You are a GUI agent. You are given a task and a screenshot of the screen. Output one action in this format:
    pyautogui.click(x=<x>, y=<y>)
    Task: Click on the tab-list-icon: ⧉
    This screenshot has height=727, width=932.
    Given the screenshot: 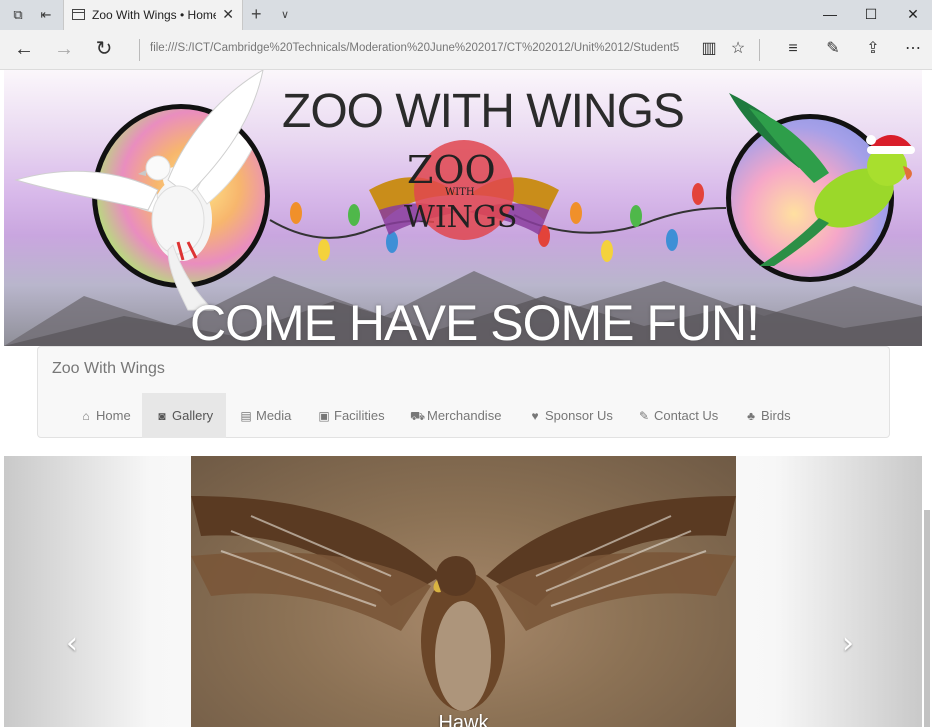 What is the action you would take?
    pyautogui.click(x=18, y=15)
    